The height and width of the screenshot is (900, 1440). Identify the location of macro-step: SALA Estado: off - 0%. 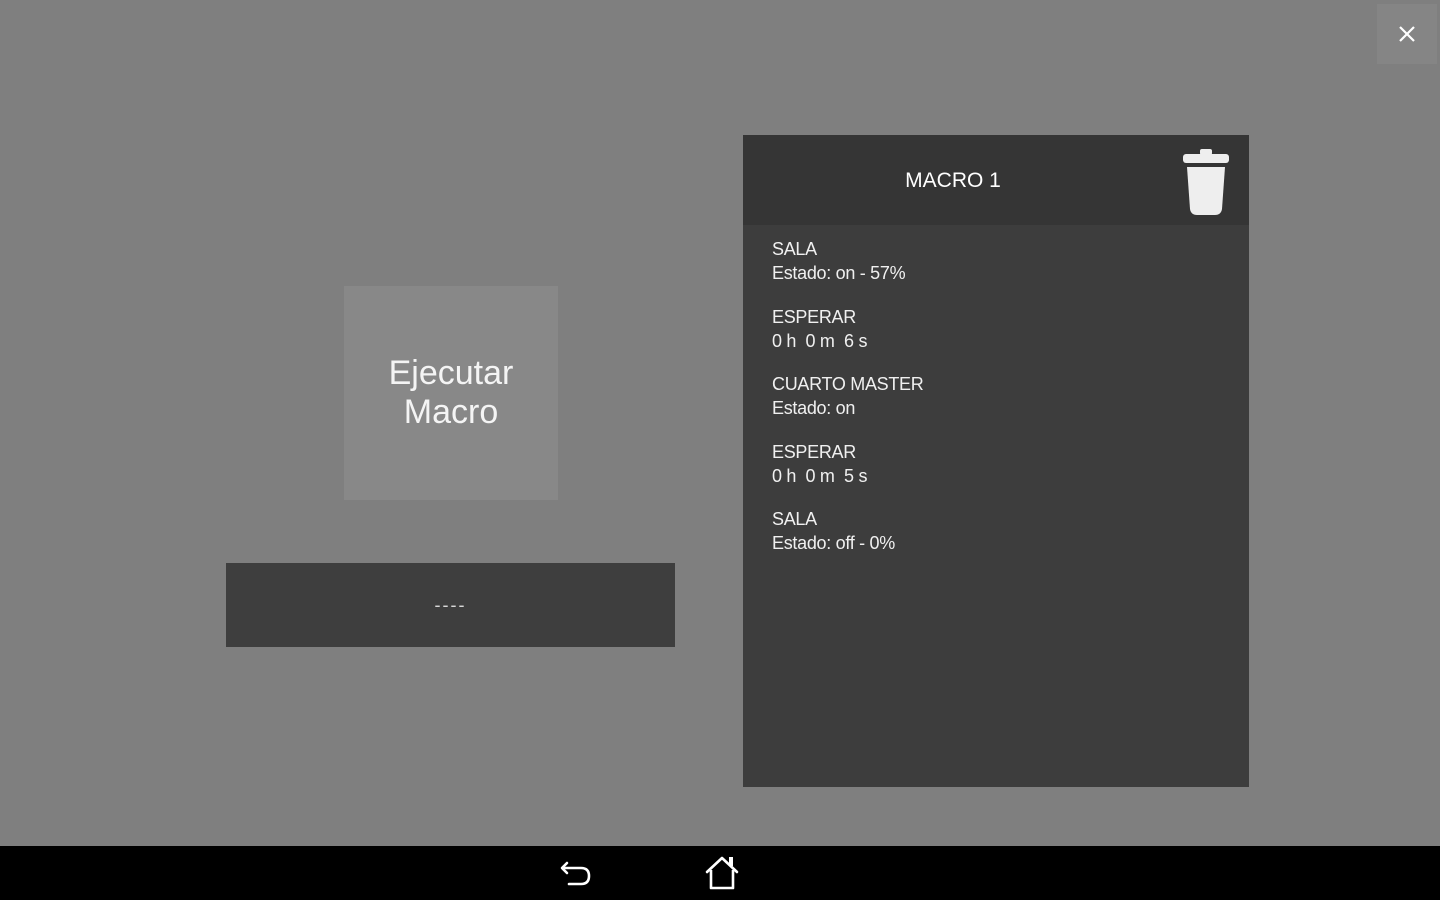
(1002, 541).